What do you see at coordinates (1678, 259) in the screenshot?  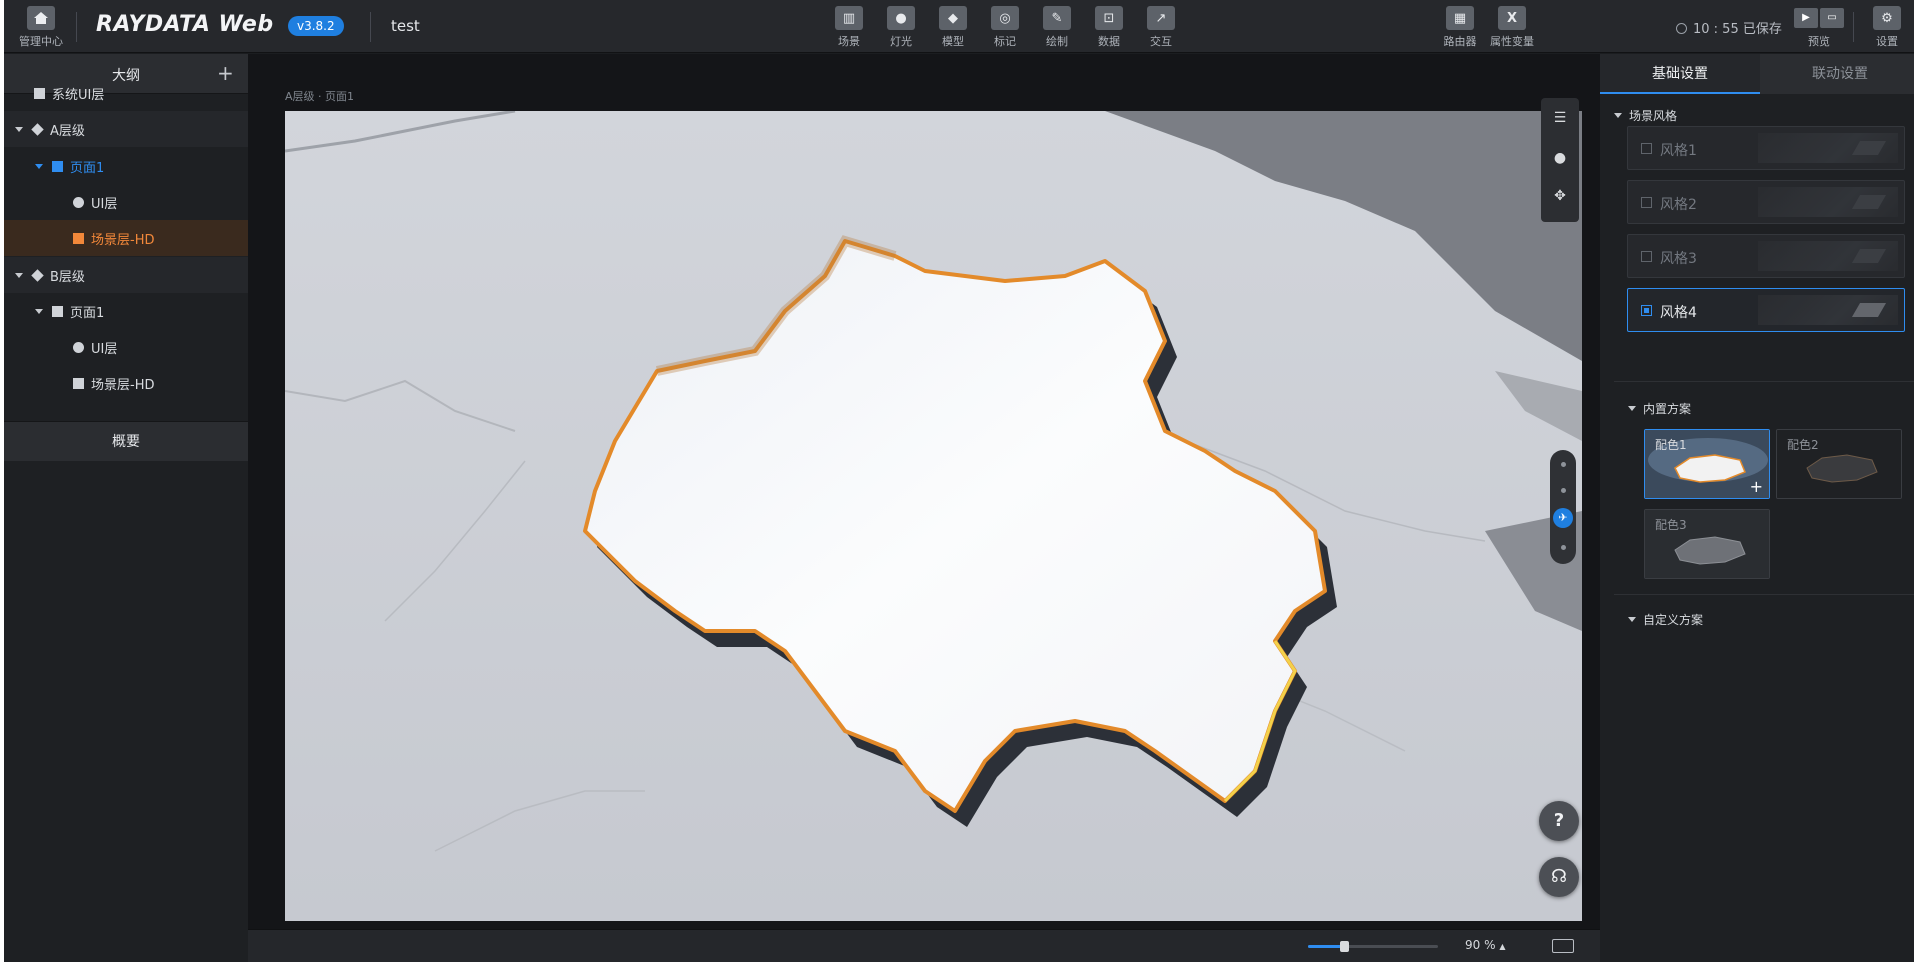 I see `style-option-label: 风格3` at bounding box center [1678, 259].